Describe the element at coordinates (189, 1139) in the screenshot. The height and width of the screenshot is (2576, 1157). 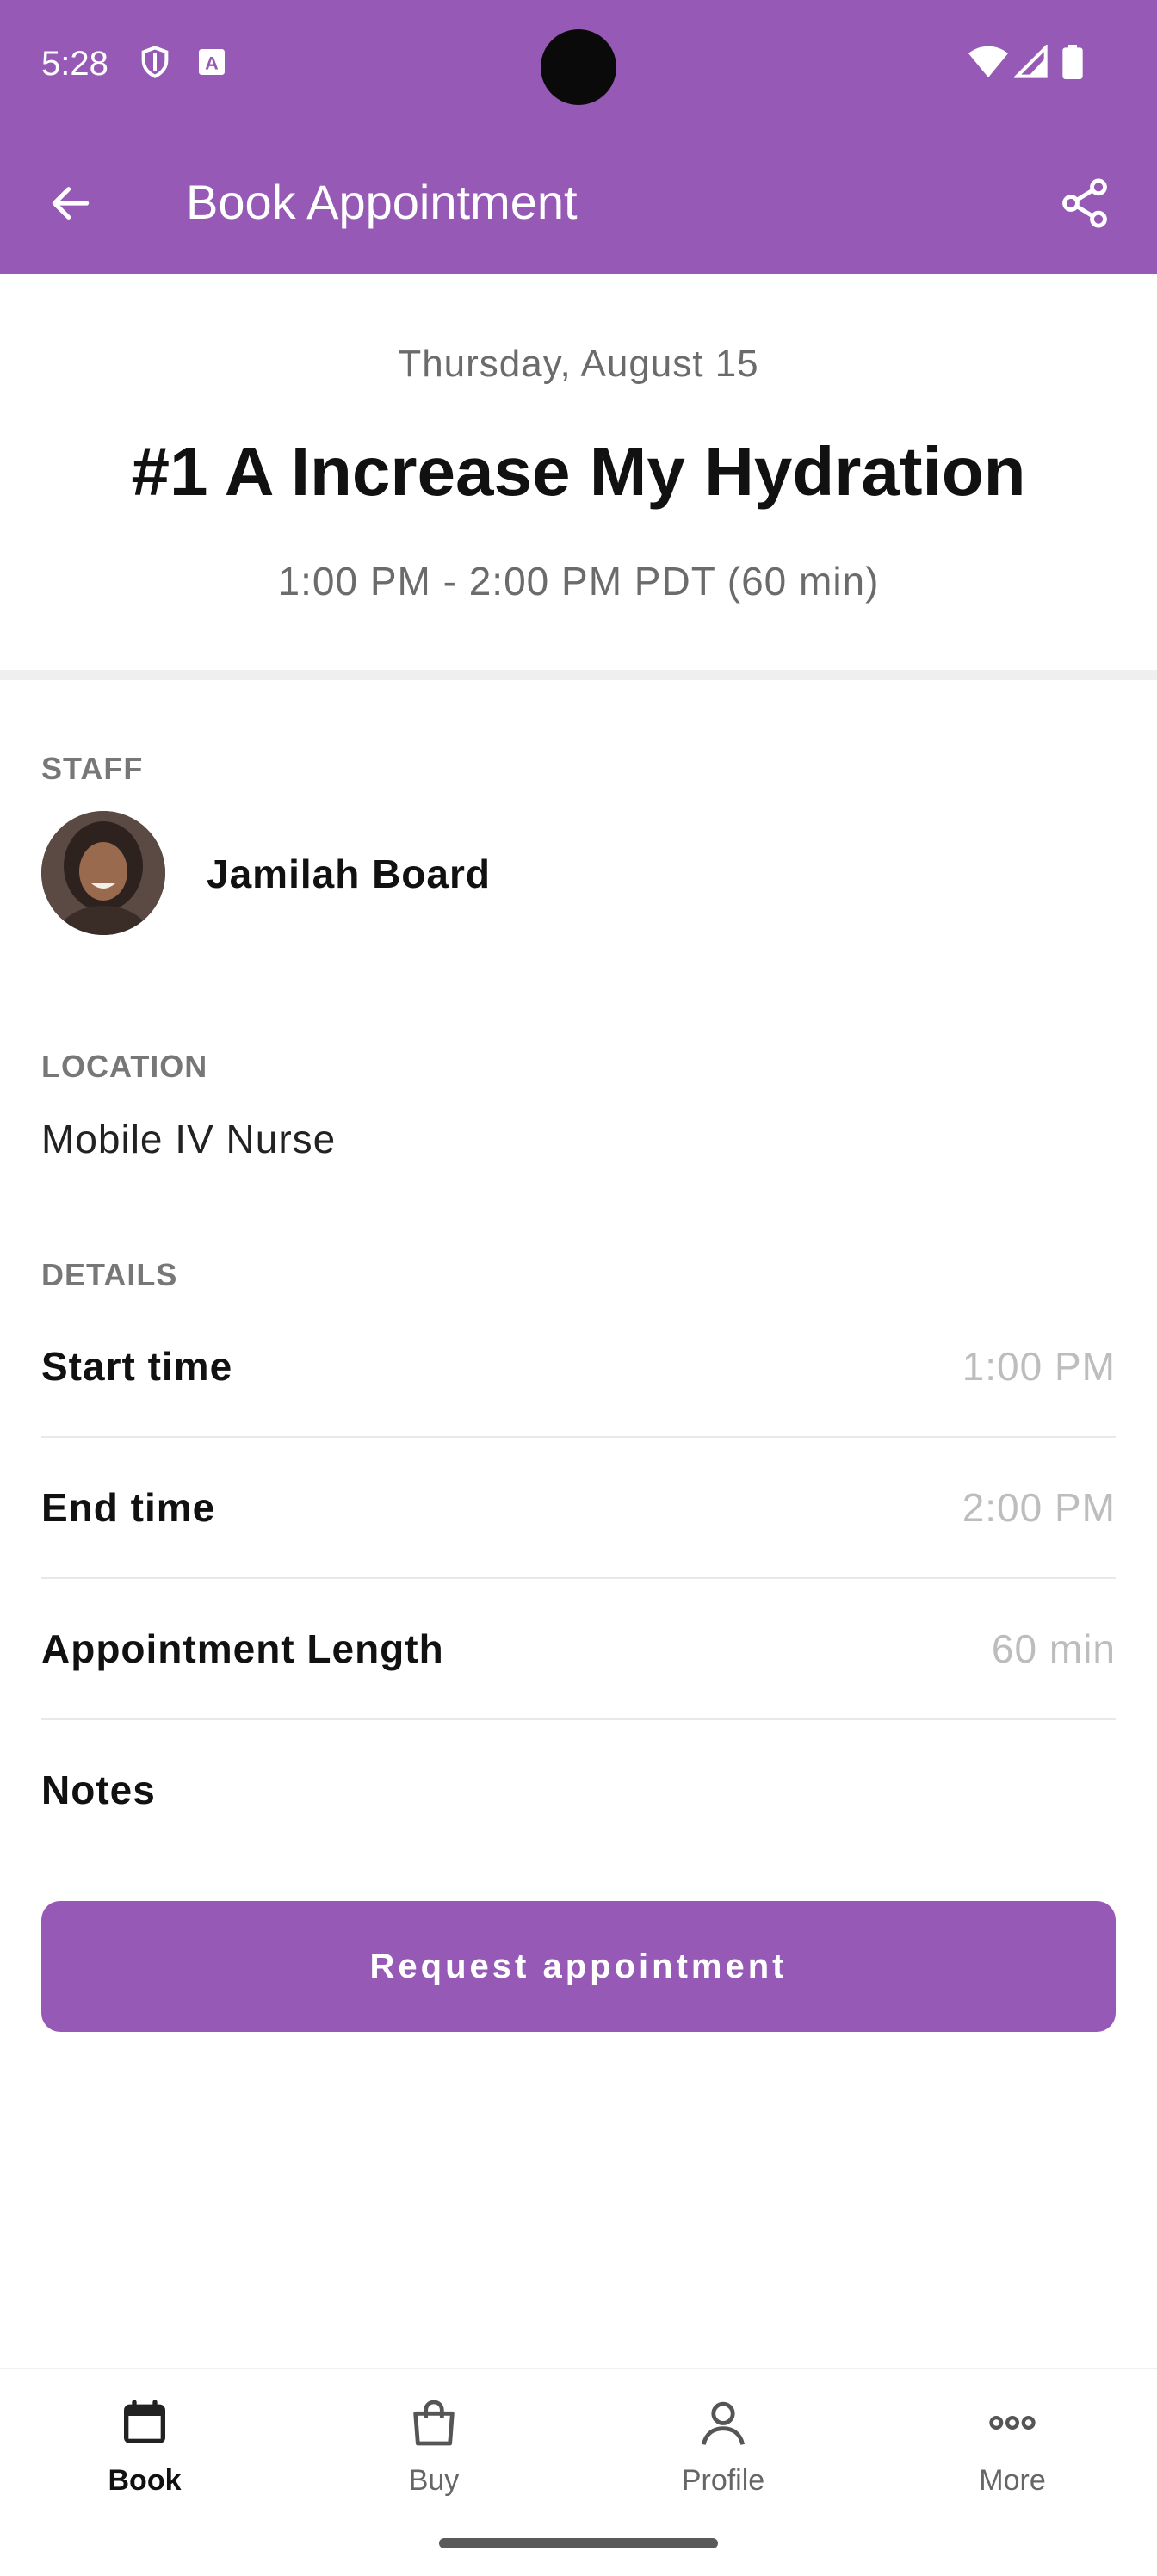
I see `location-value: Mobile IV Nurse` at that location.